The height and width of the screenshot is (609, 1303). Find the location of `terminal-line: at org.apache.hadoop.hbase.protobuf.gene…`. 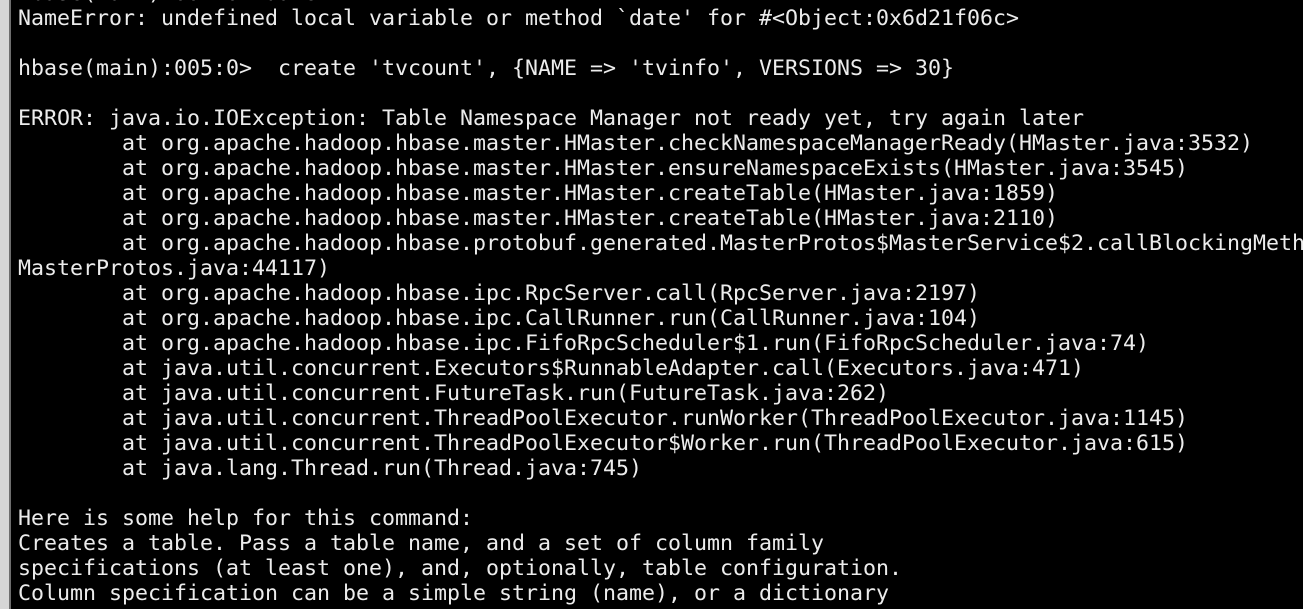

terminal-line: at org.apache.hadoop.hbase.protobuf.gene… is located at coordinates (660, 243).